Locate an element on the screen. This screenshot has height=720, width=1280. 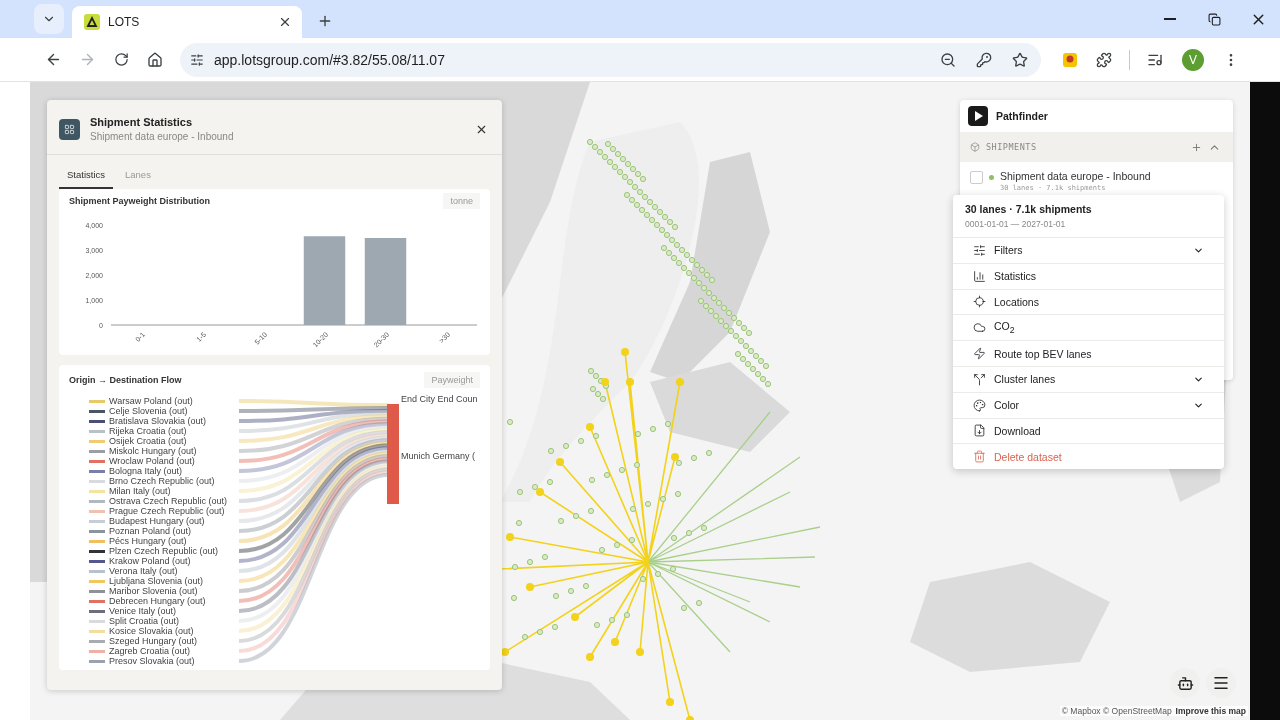
origin-label: Presov Slovakia (out) is located at coordinates (152, 661).